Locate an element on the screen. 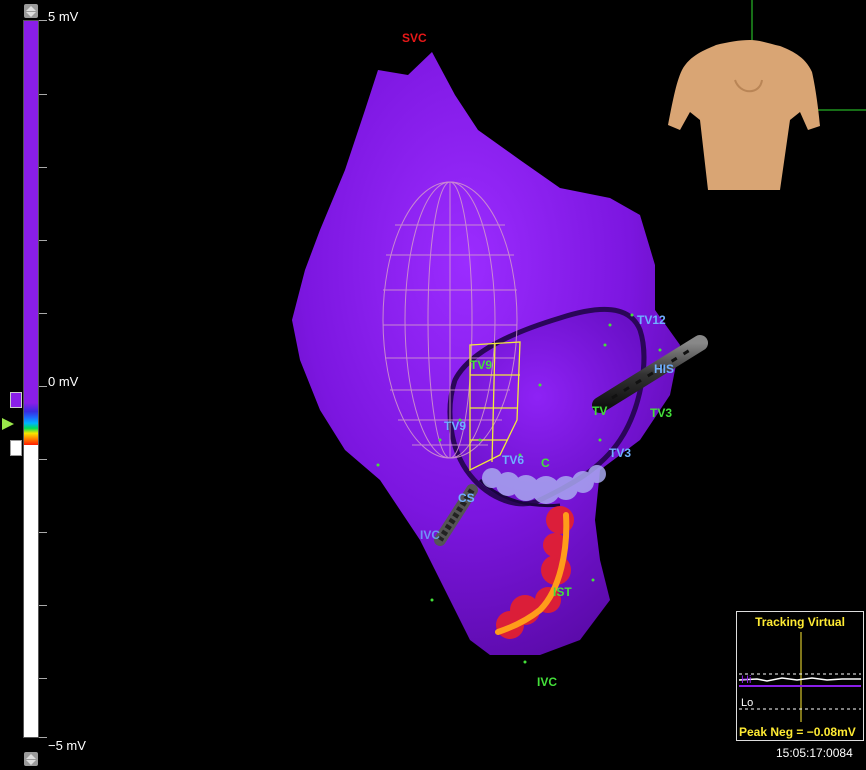  label-tv: TV is located at coordinates (600, 411).